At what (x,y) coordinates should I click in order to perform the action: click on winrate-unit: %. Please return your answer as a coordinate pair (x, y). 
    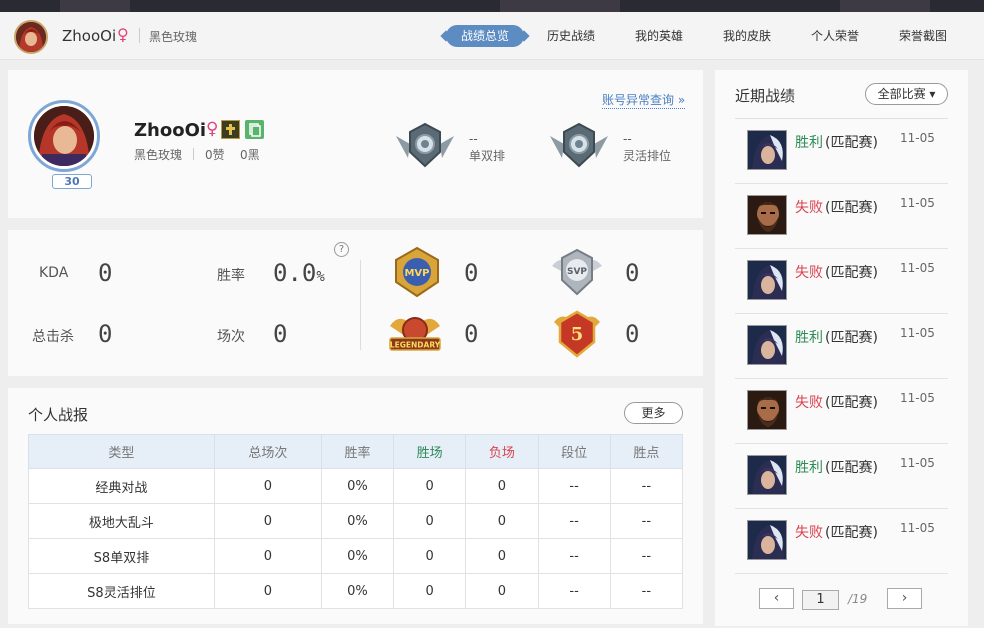
    Looking at the image, I should click on (320, 277).